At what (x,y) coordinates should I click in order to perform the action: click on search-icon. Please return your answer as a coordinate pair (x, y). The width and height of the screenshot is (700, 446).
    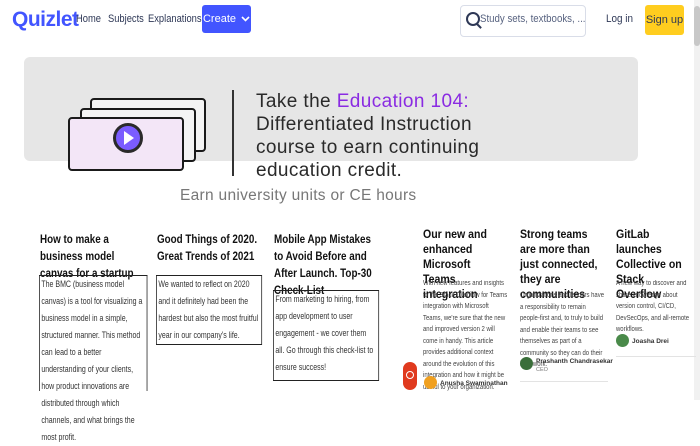
    Looking at the image, I should click on (473, 19).